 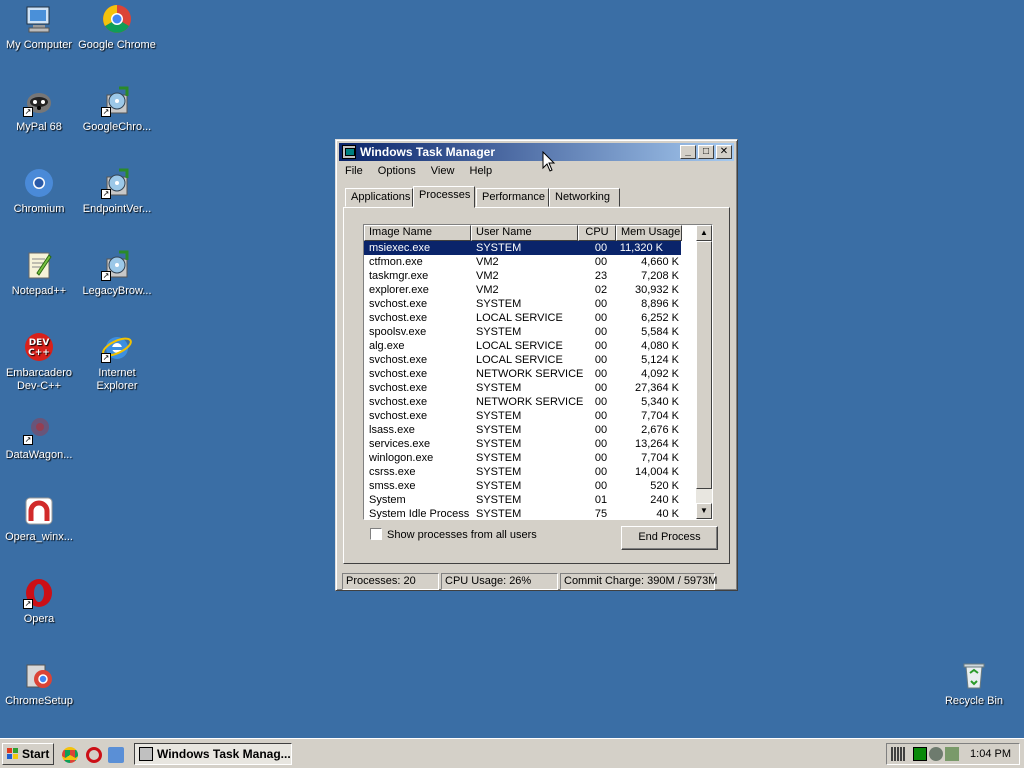 I want to click on menu-file: File, so click(x=354, y=171).